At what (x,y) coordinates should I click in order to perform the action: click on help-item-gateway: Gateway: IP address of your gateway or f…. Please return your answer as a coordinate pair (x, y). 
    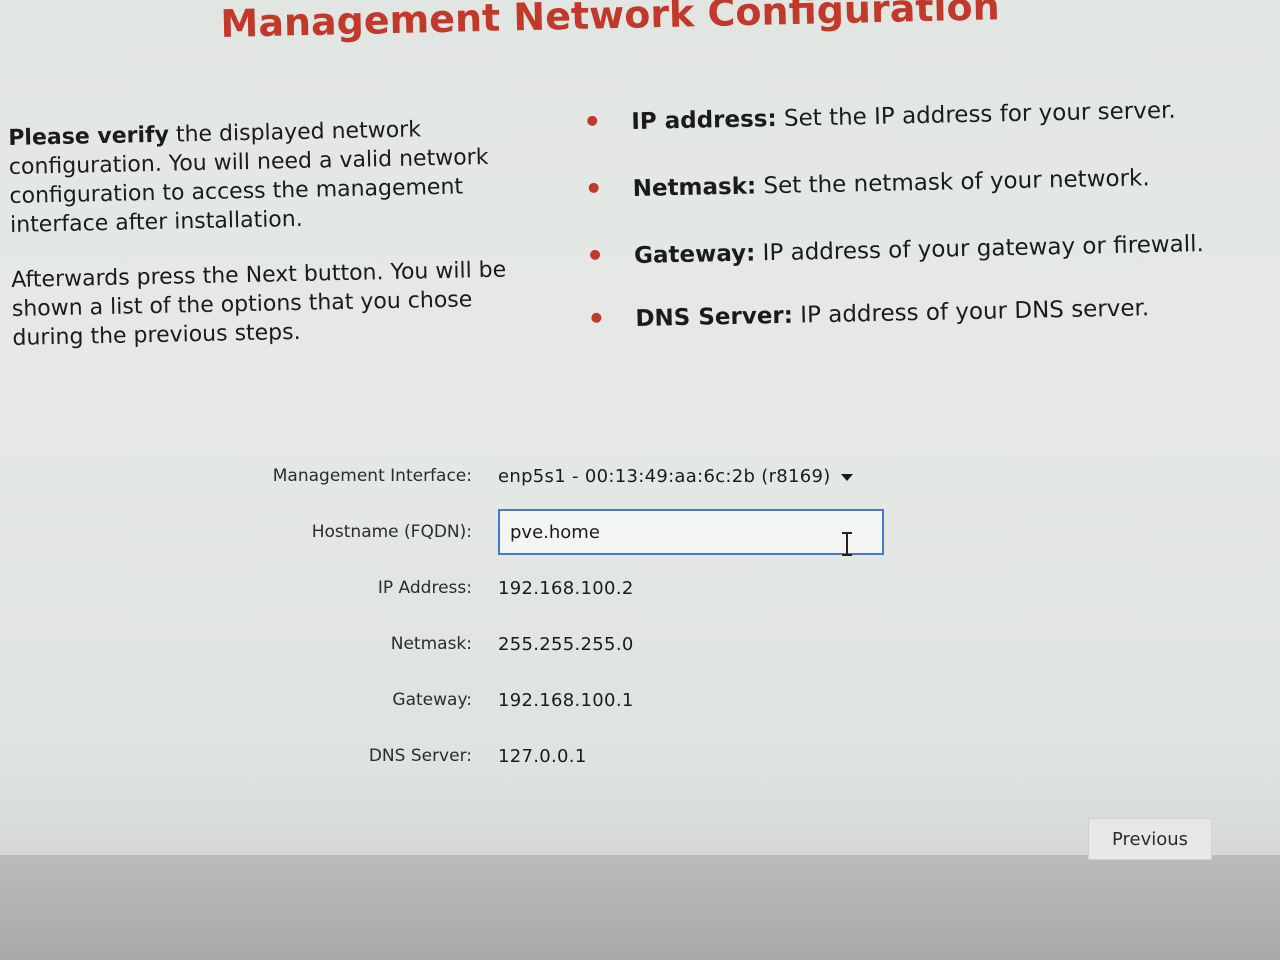
    Looking at the image, I should click on (908, 251).